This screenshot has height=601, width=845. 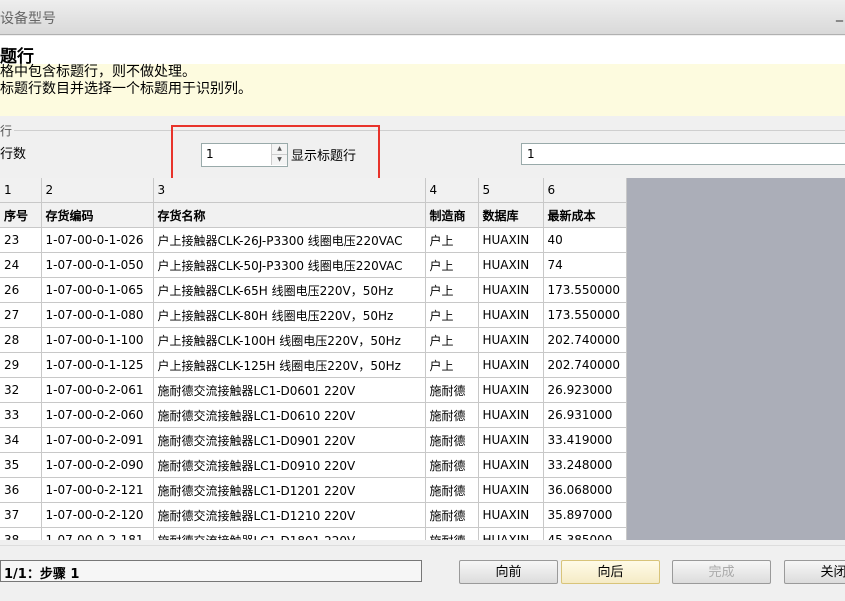 What do you see at coordinates (21, 265) in the screenshot?
I see `grid-cell: 24` at bounding box center [21, 265].